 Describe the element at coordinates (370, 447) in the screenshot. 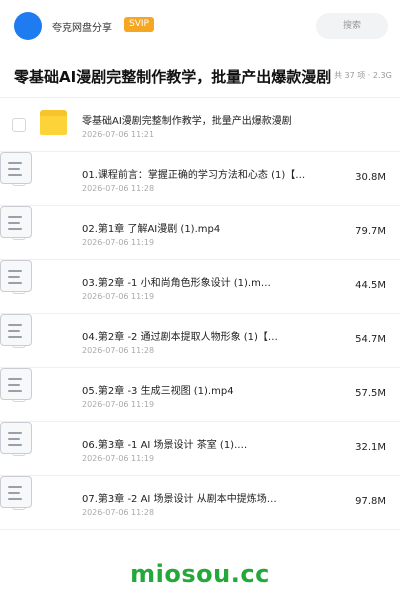

I see `file-size: 32.1M` at that location.